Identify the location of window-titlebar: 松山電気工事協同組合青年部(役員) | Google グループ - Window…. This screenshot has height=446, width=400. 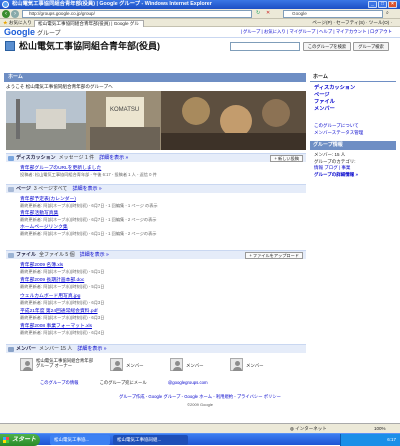
(200, 4).